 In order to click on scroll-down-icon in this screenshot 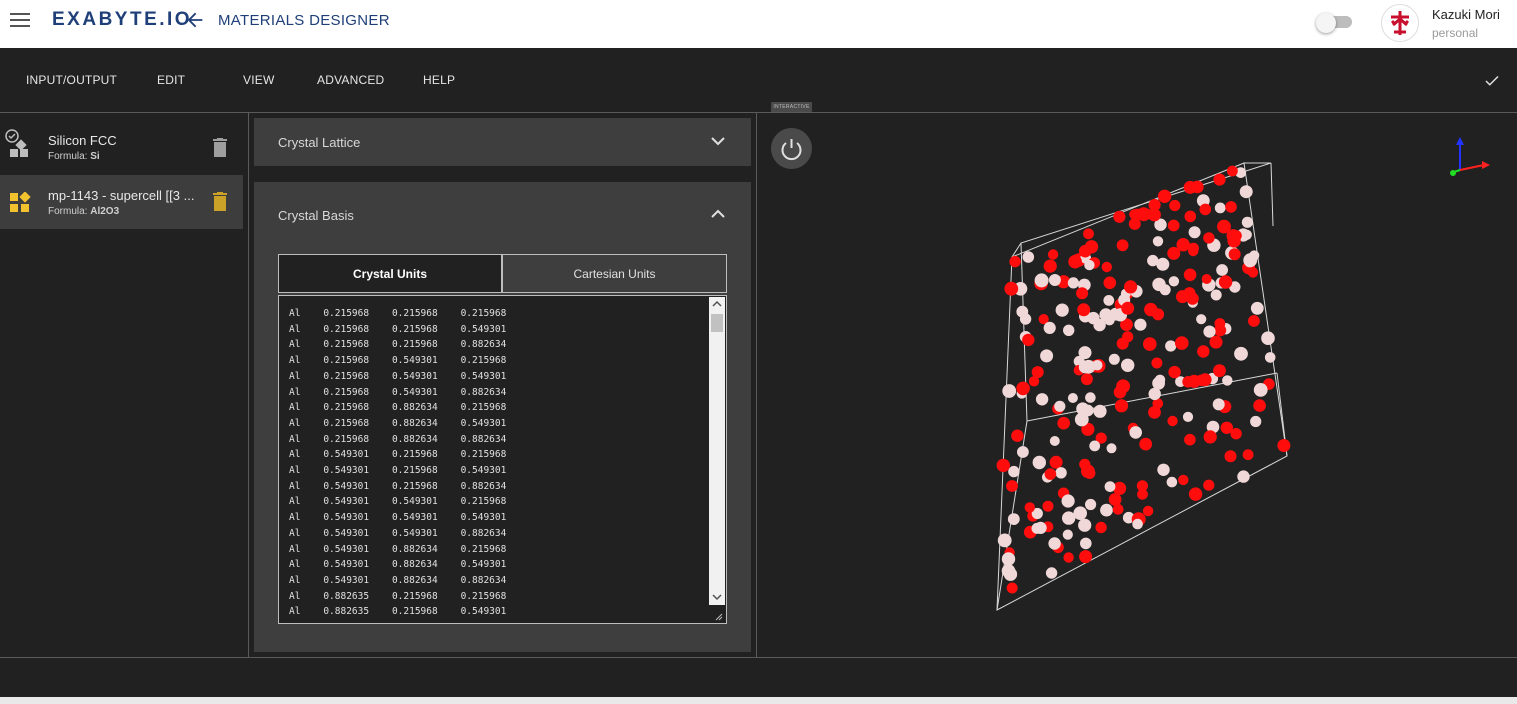, I will do `click(717, 597)`.